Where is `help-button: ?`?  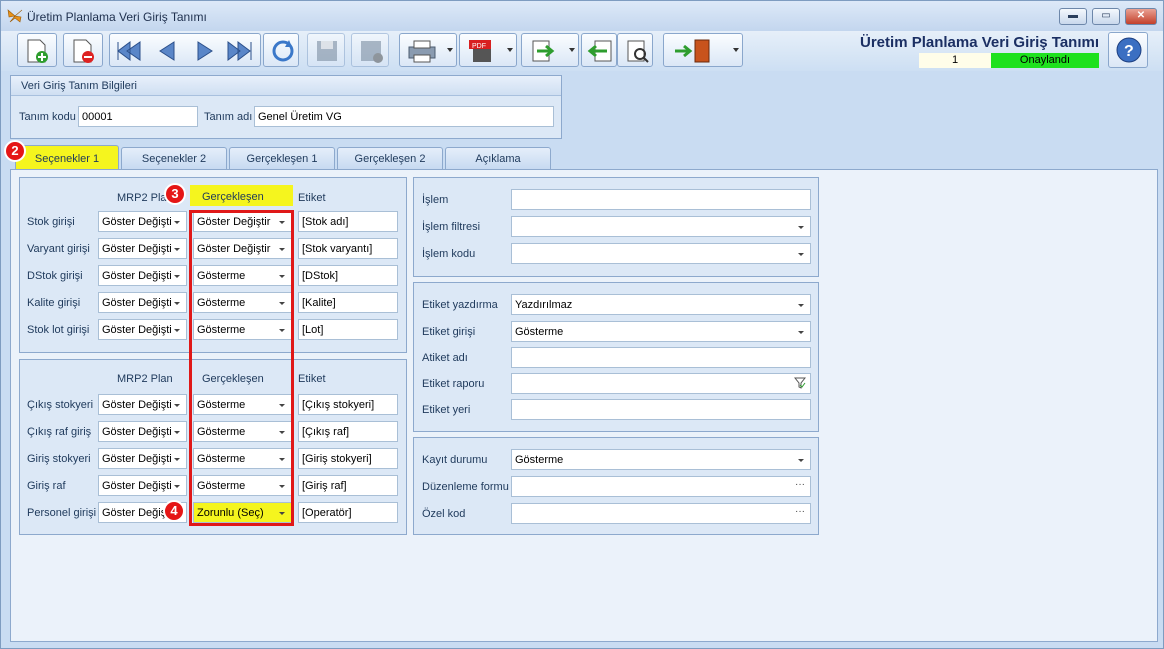
help-button: ? is located at coordinates (1128, 50).